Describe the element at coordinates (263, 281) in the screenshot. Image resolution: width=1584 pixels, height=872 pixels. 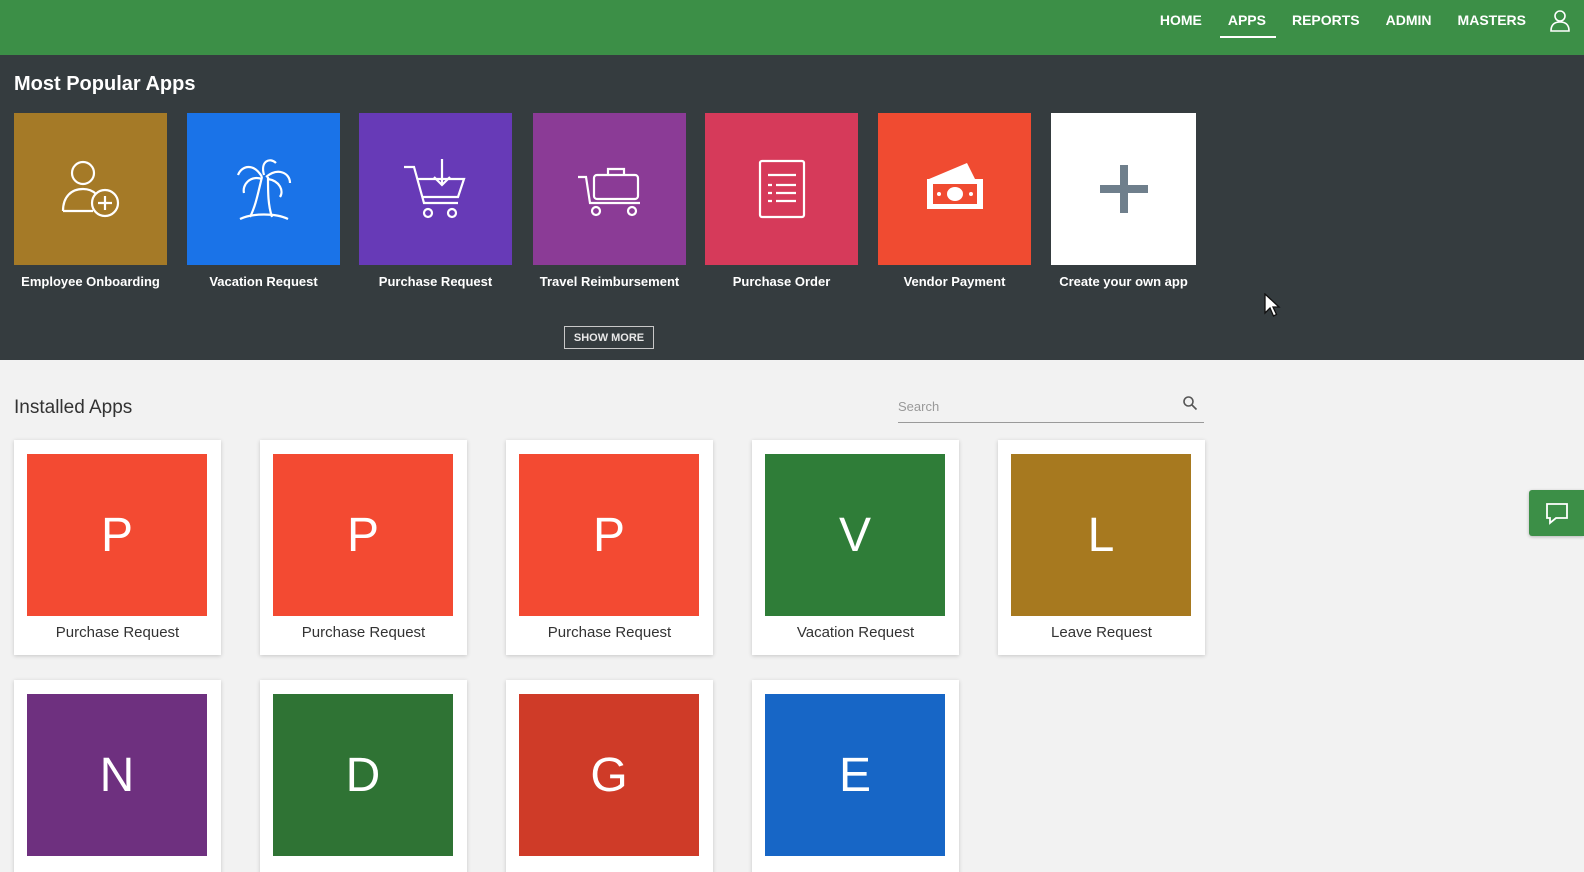
I see `tile-label: Vacation Request` at that location.